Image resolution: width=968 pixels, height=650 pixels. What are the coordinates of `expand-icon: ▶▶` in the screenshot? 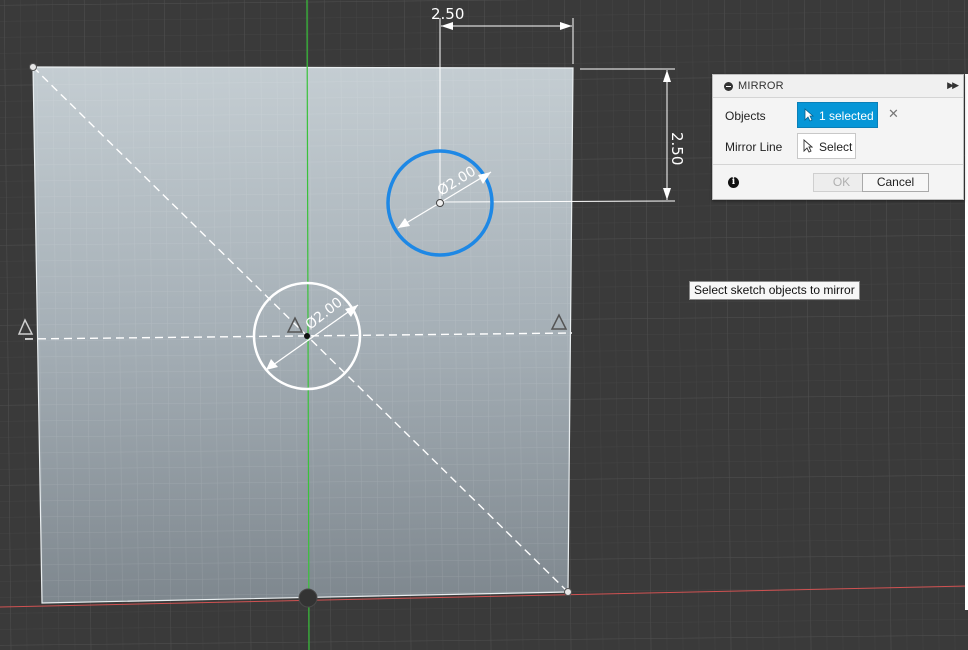 It's located at (953, 85).